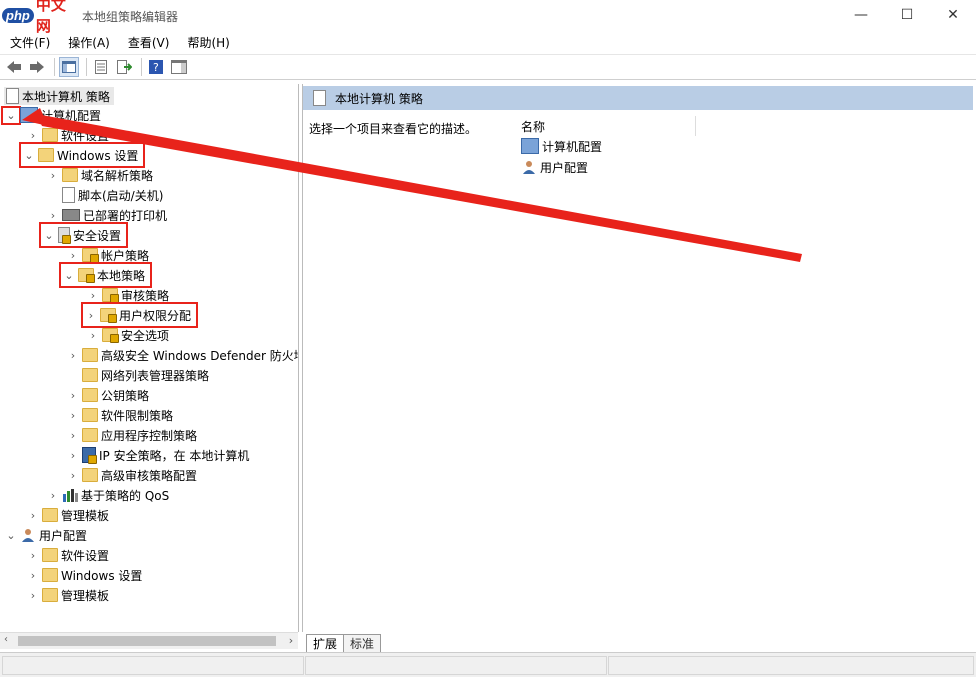  I want to click on list-item-user-config: 用户配置, so click(554, 167).